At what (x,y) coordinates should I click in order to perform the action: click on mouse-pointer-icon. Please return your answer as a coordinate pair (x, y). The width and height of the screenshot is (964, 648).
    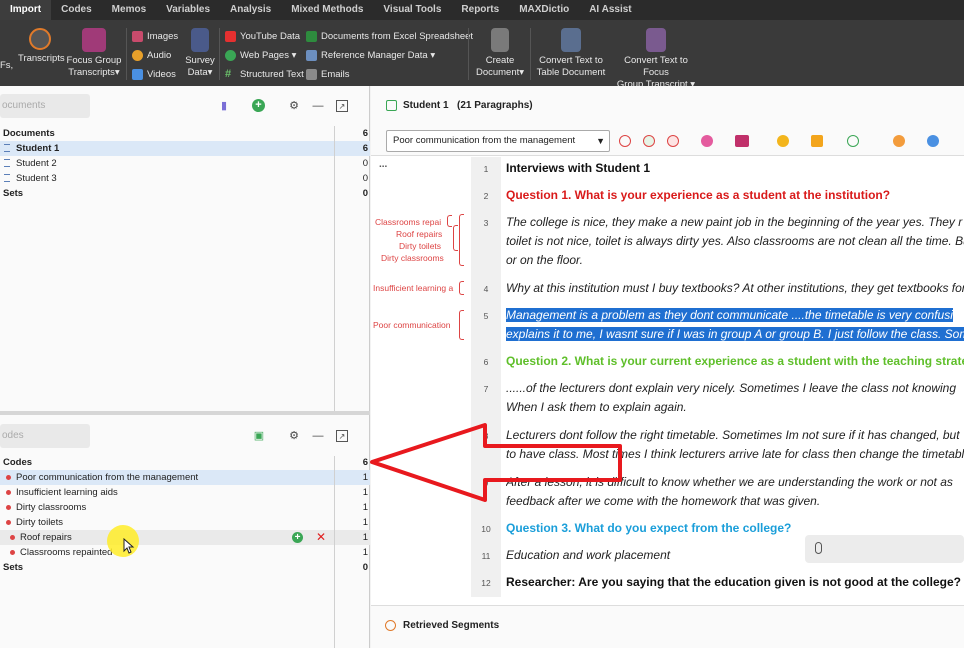
    Looking at the image, I should click on (129, 546).